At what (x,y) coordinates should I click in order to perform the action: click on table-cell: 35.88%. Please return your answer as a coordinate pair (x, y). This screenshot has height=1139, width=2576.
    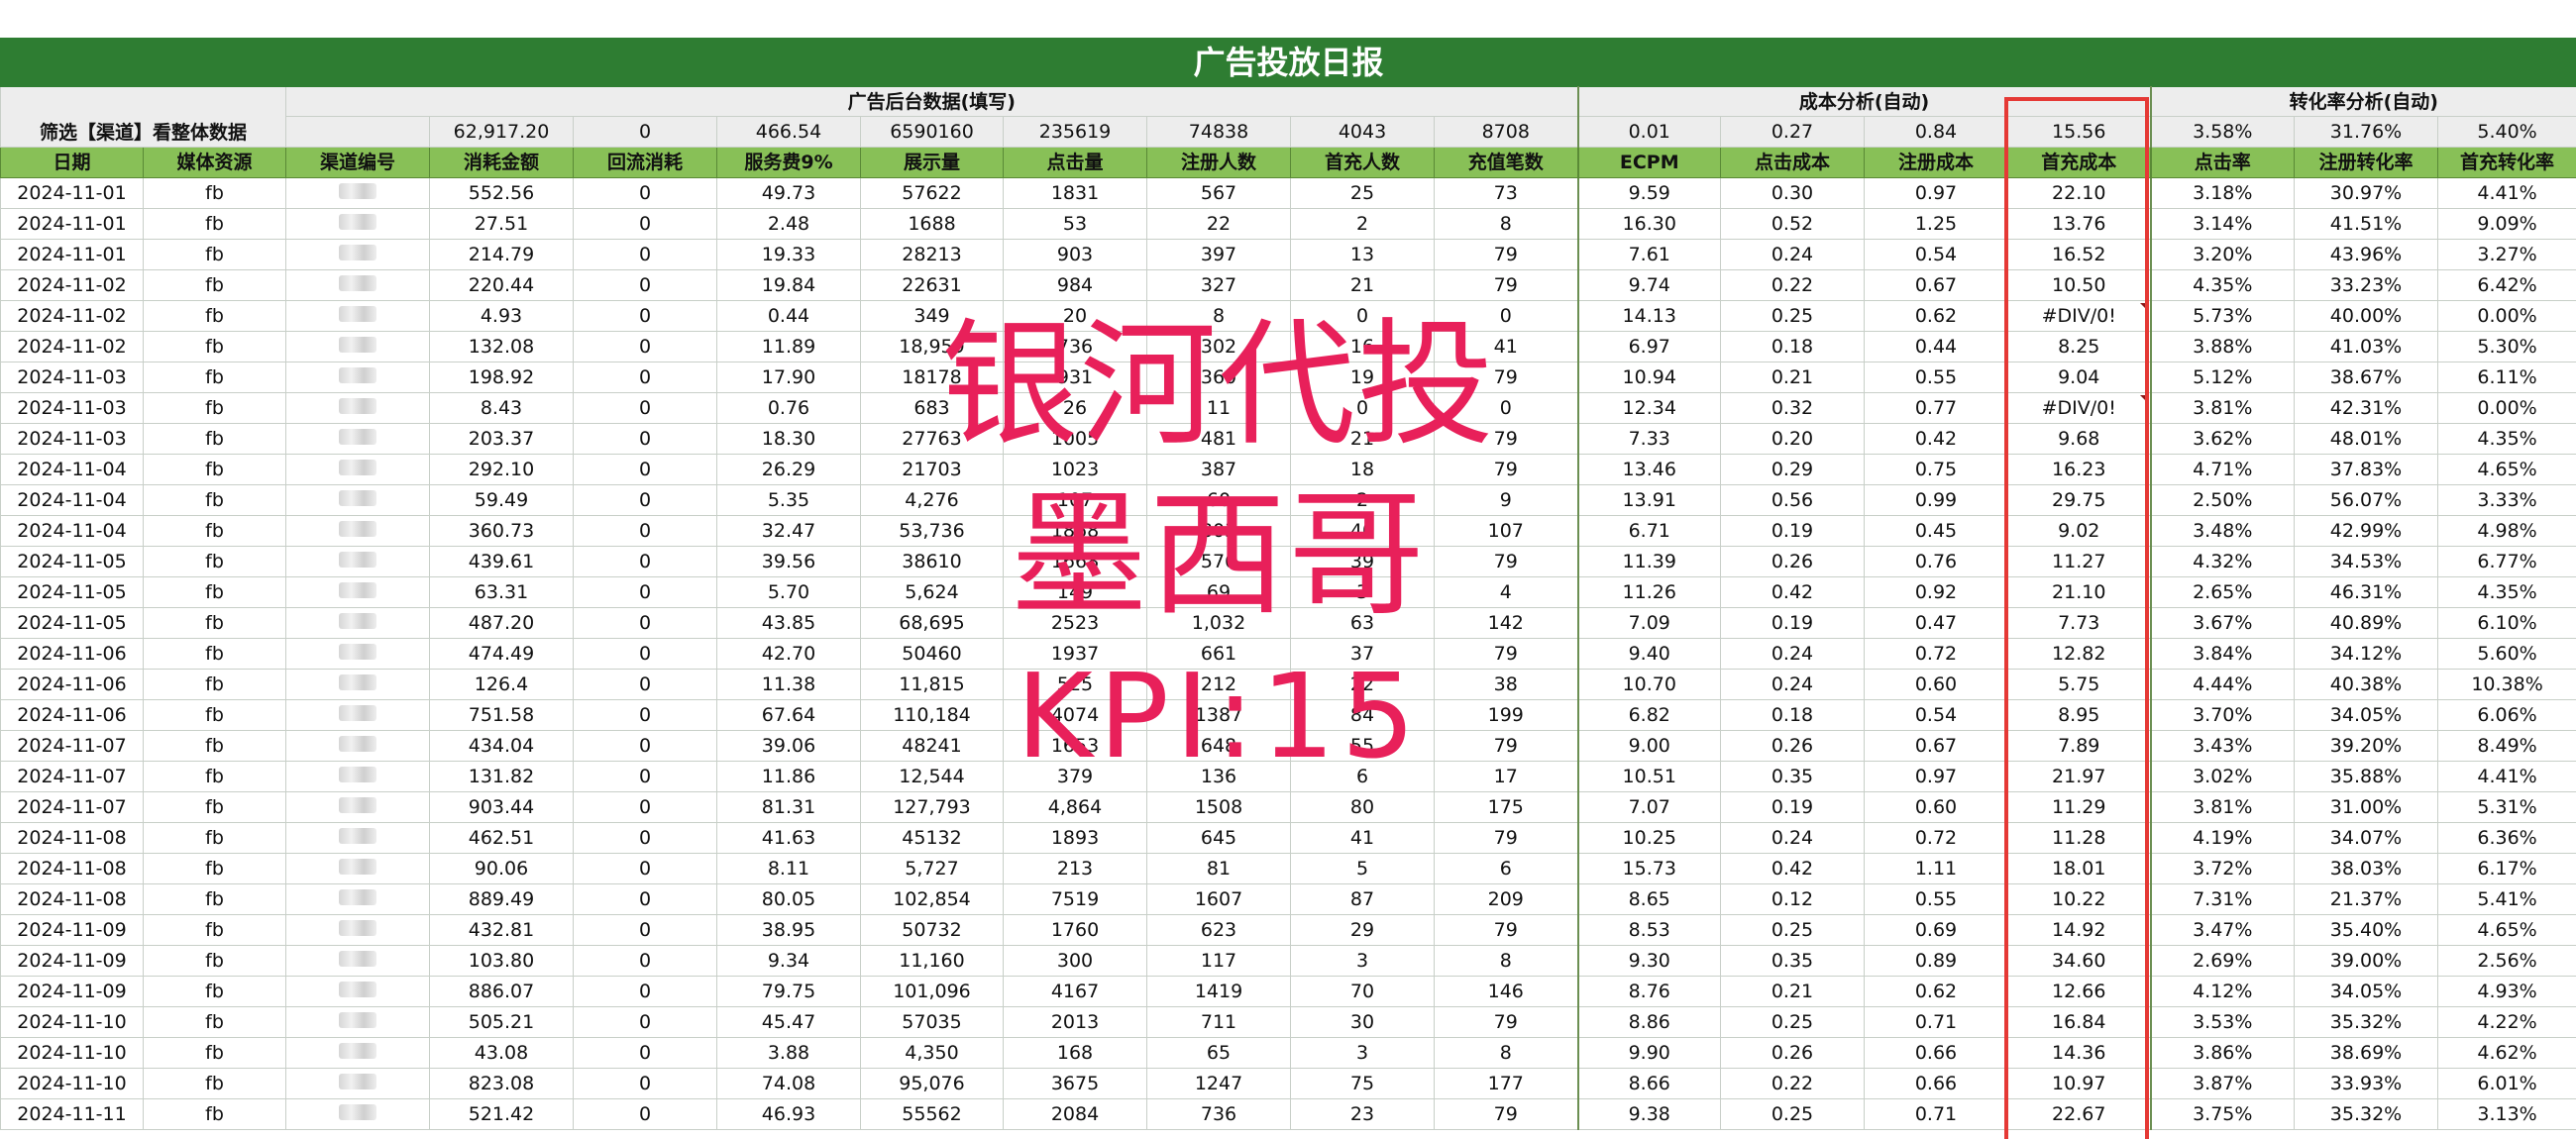
    Looking at the image, I should click on (2366, 776).